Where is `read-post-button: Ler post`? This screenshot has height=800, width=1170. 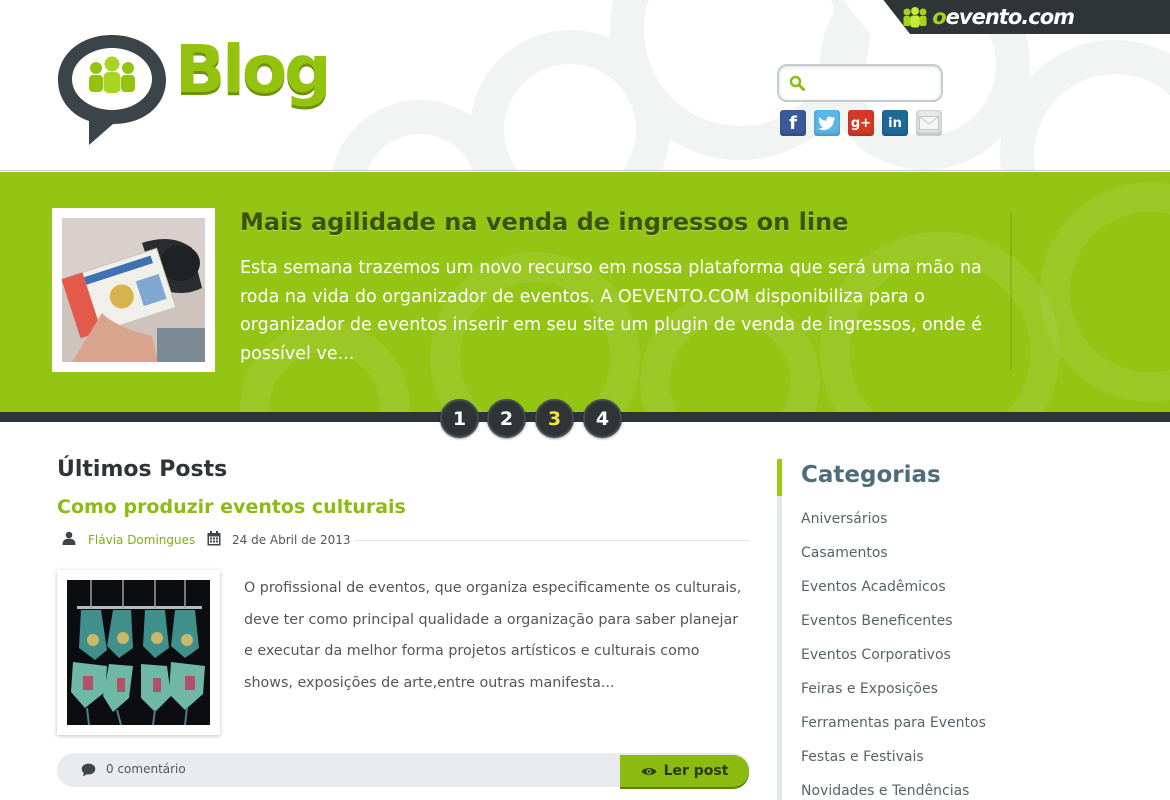 read-post-button: Ler post is located at coordinates (684, 771).